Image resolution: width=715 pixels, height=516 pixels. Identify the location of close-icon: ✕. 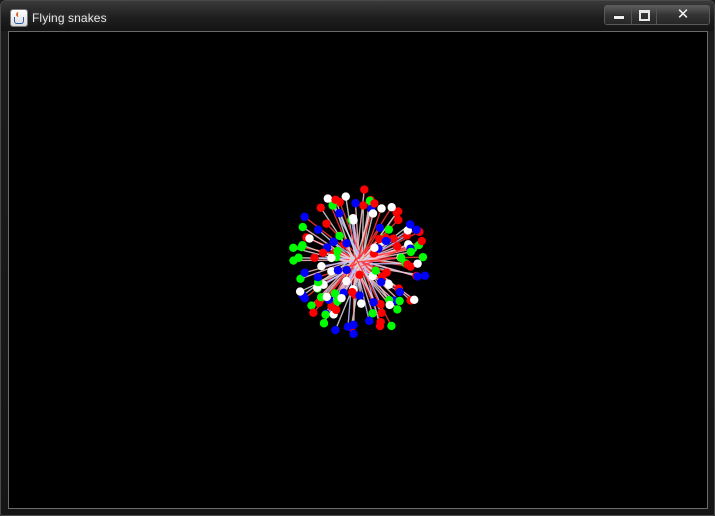
(683, 14).